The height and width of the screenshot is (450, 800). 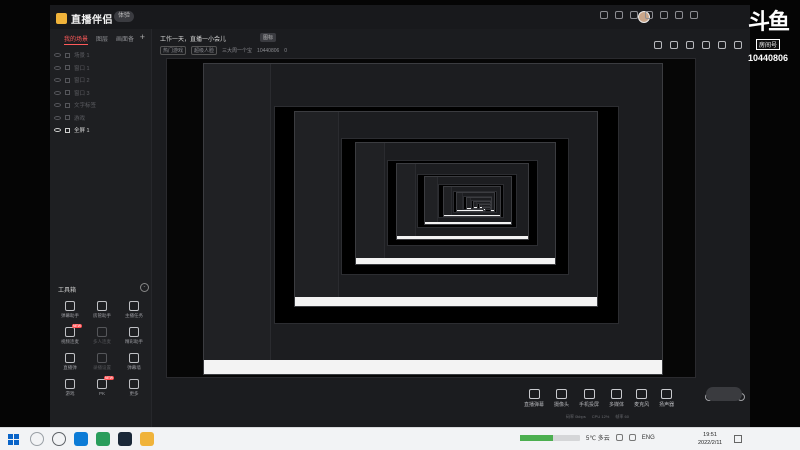 I want to click on tool-item: 弹幕墙, so click(x=134, y=362).